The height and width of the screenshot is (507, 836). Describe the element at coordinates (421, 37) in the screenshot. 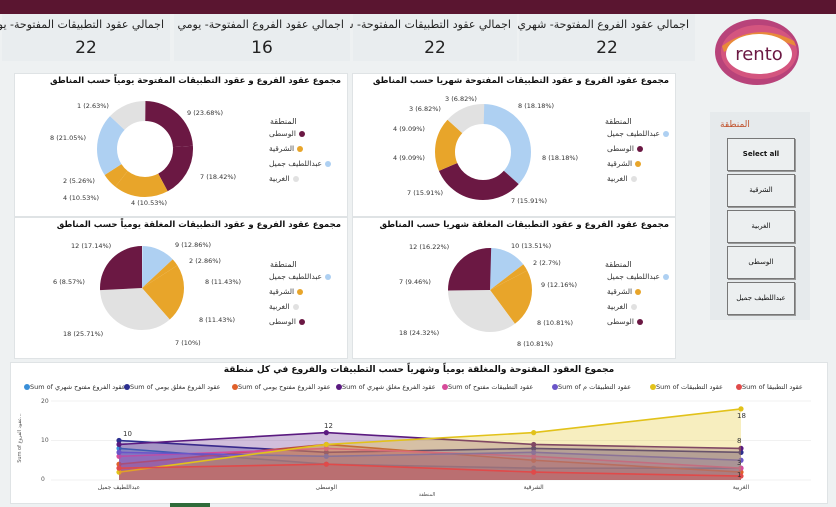

I see `kpi-card-apps-monthly: اجمالي عقود التطبيقات المفتوحة- شهري 22` at that location.